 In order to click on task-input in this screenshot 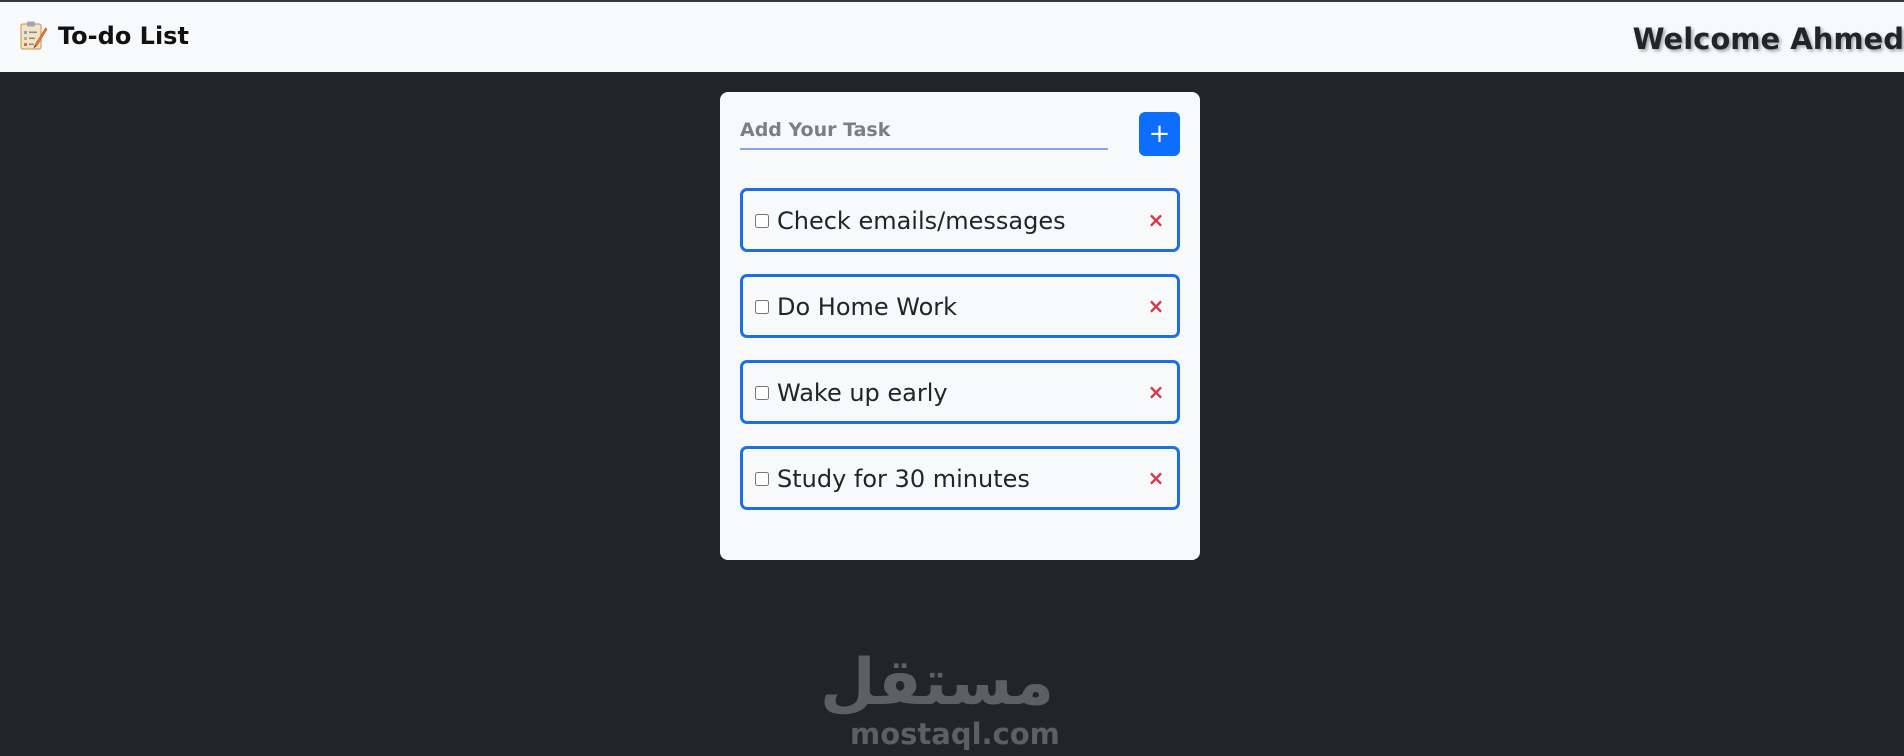, I will do `click(924, 131)`.